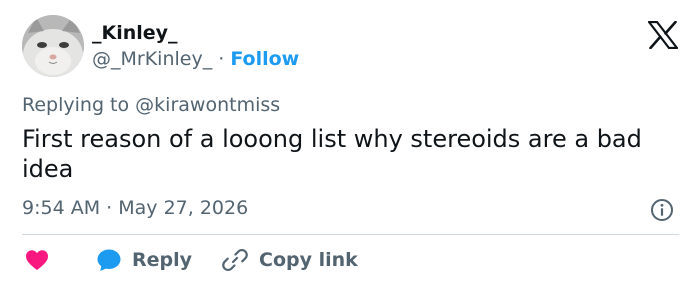 The height and width of the screenshot is (287, 700). Describe the element at coordinates (183, 208) in the screenshot. I see `tweet-date: May 27, 2026` at that location.